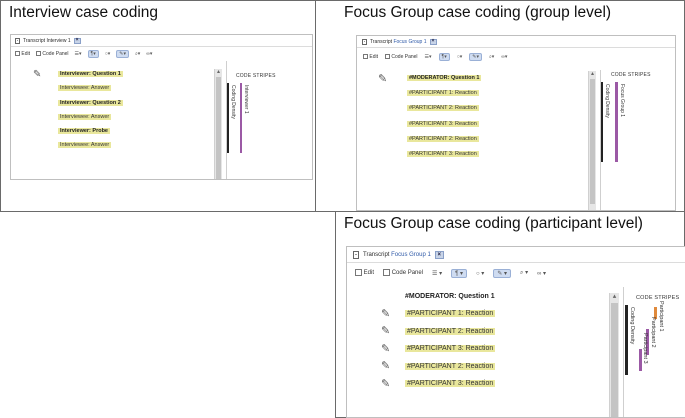 Image resolution: width=685 pixels, height=418 pixels. I want to click on code-stripe-label: Focus Group 1, so click(622, 101).